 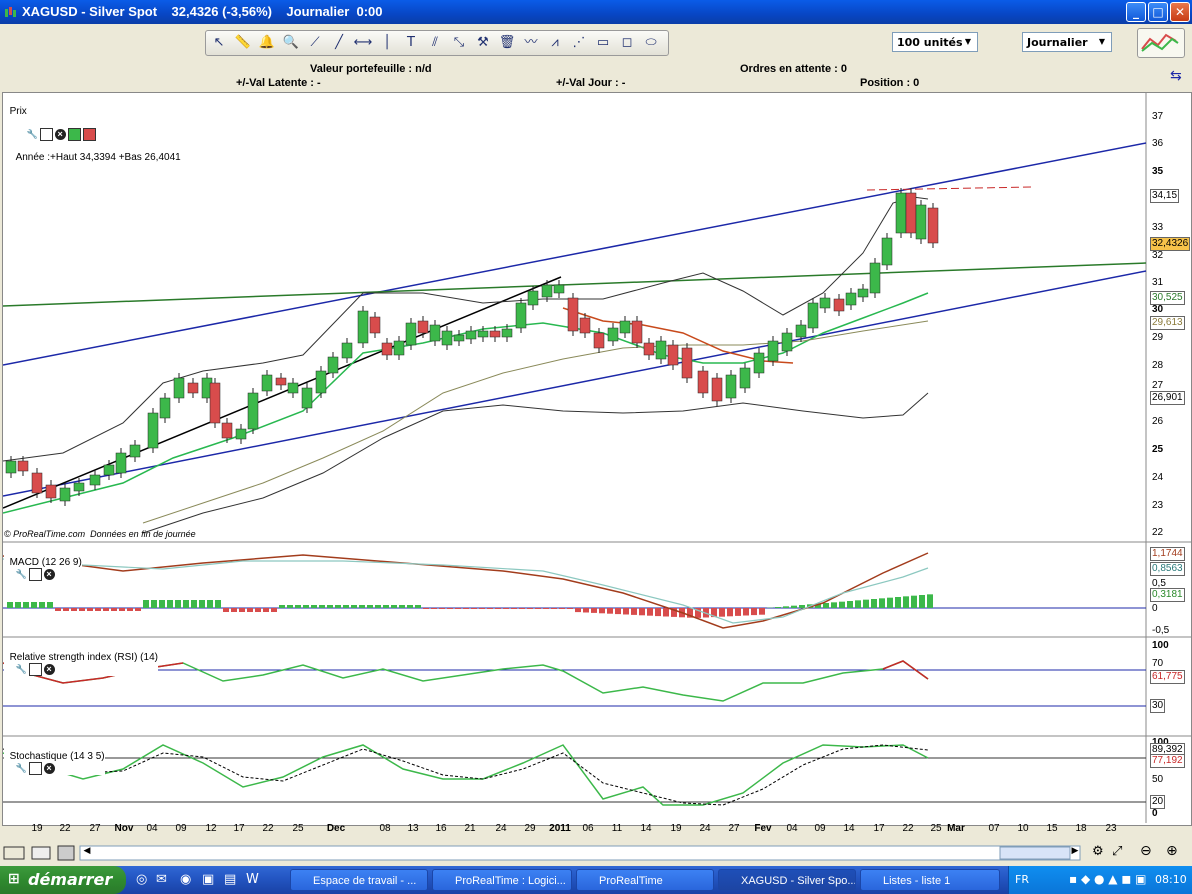 I want to click on quantity-select: 100 unités ▼, so click(x=935, y=42).